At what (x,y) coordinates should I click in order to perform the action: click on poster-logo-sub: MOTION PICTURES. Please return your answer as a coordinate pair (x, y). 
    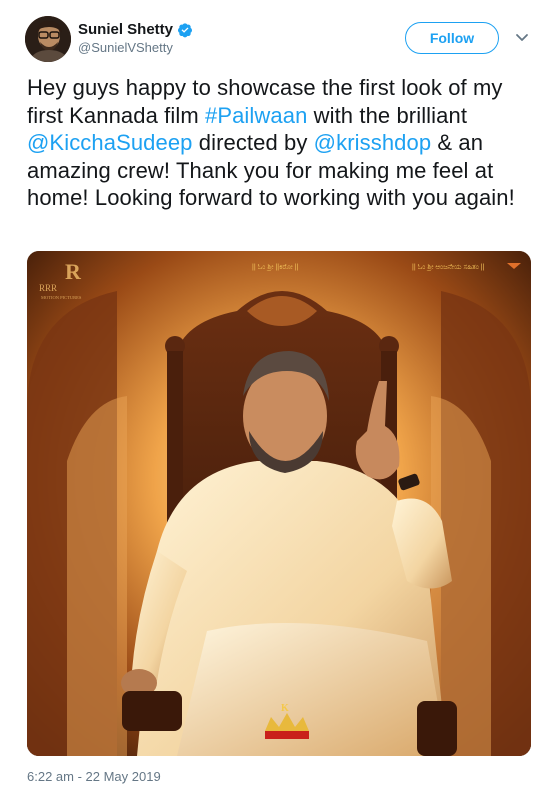
    Looking at the image, I should click on (61, 297).